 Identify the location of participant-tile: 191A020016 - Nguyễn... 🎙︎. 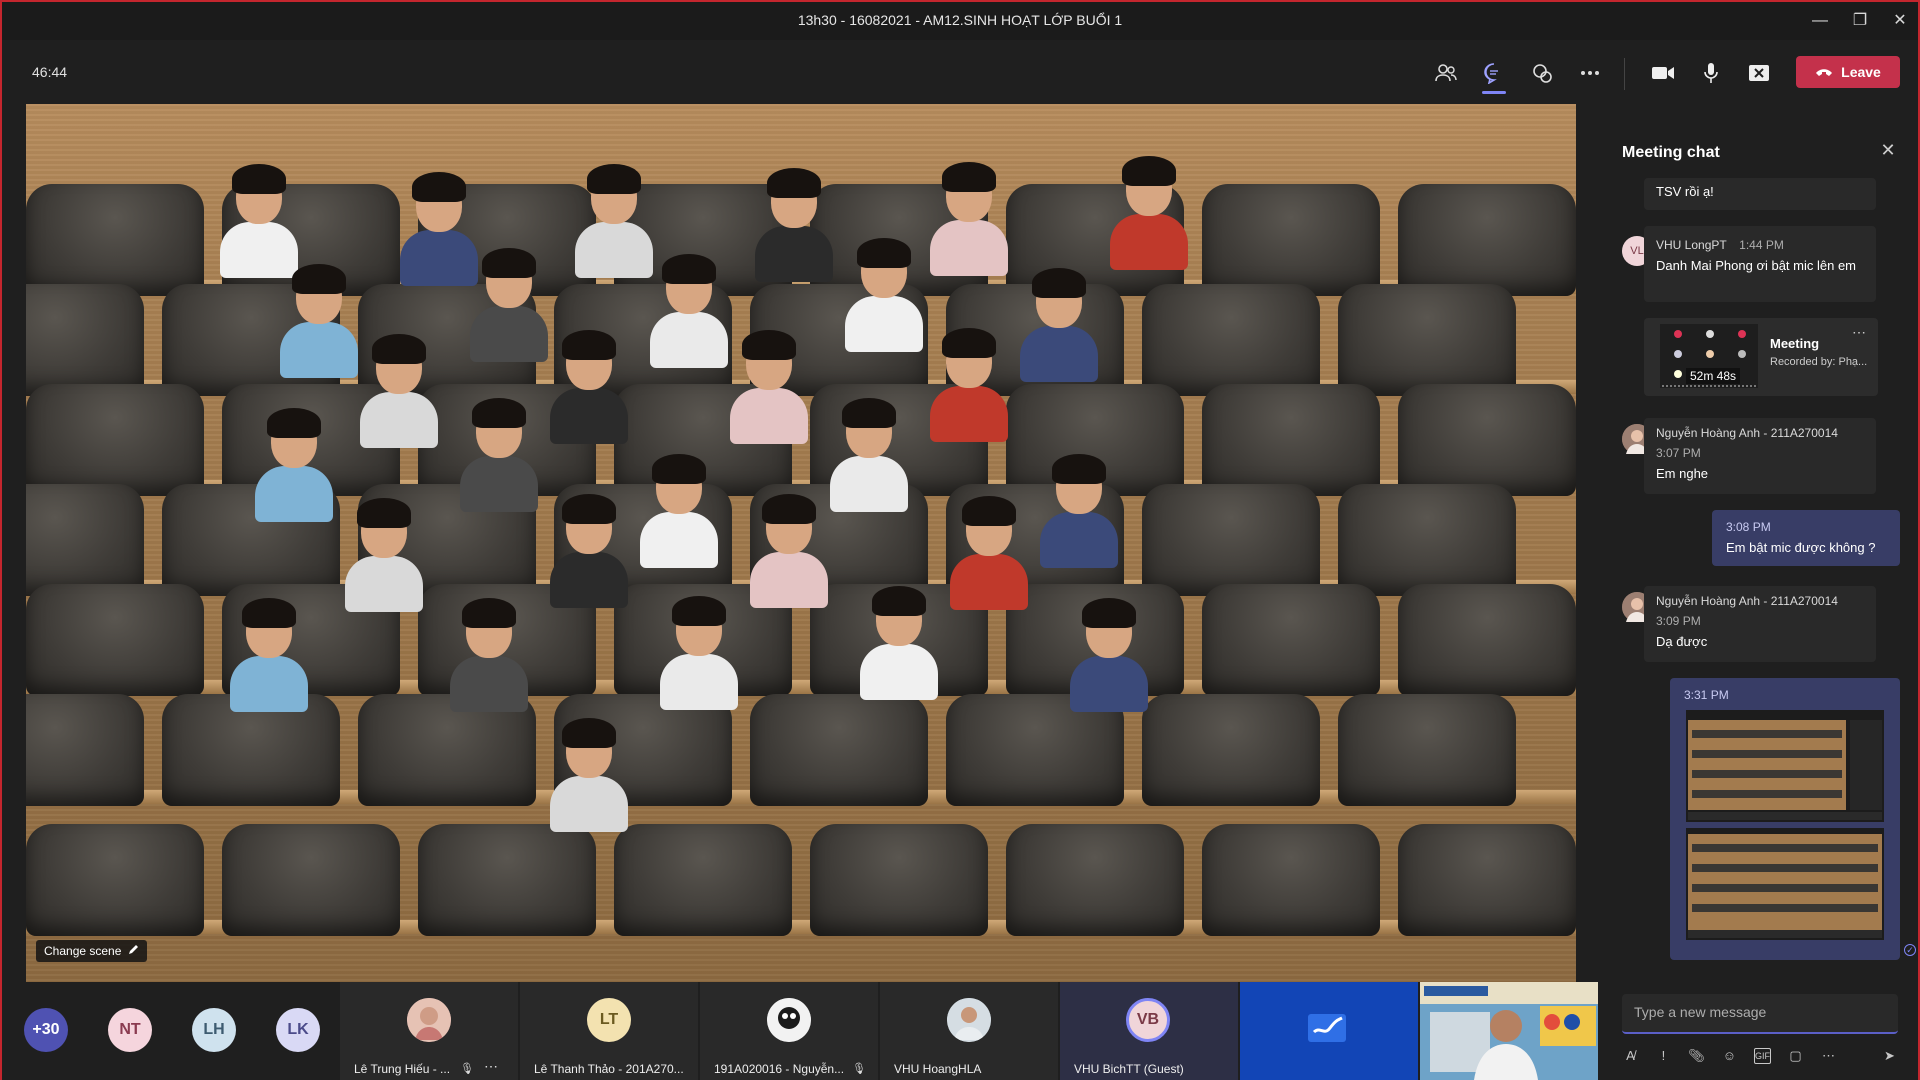
(789, 1031).